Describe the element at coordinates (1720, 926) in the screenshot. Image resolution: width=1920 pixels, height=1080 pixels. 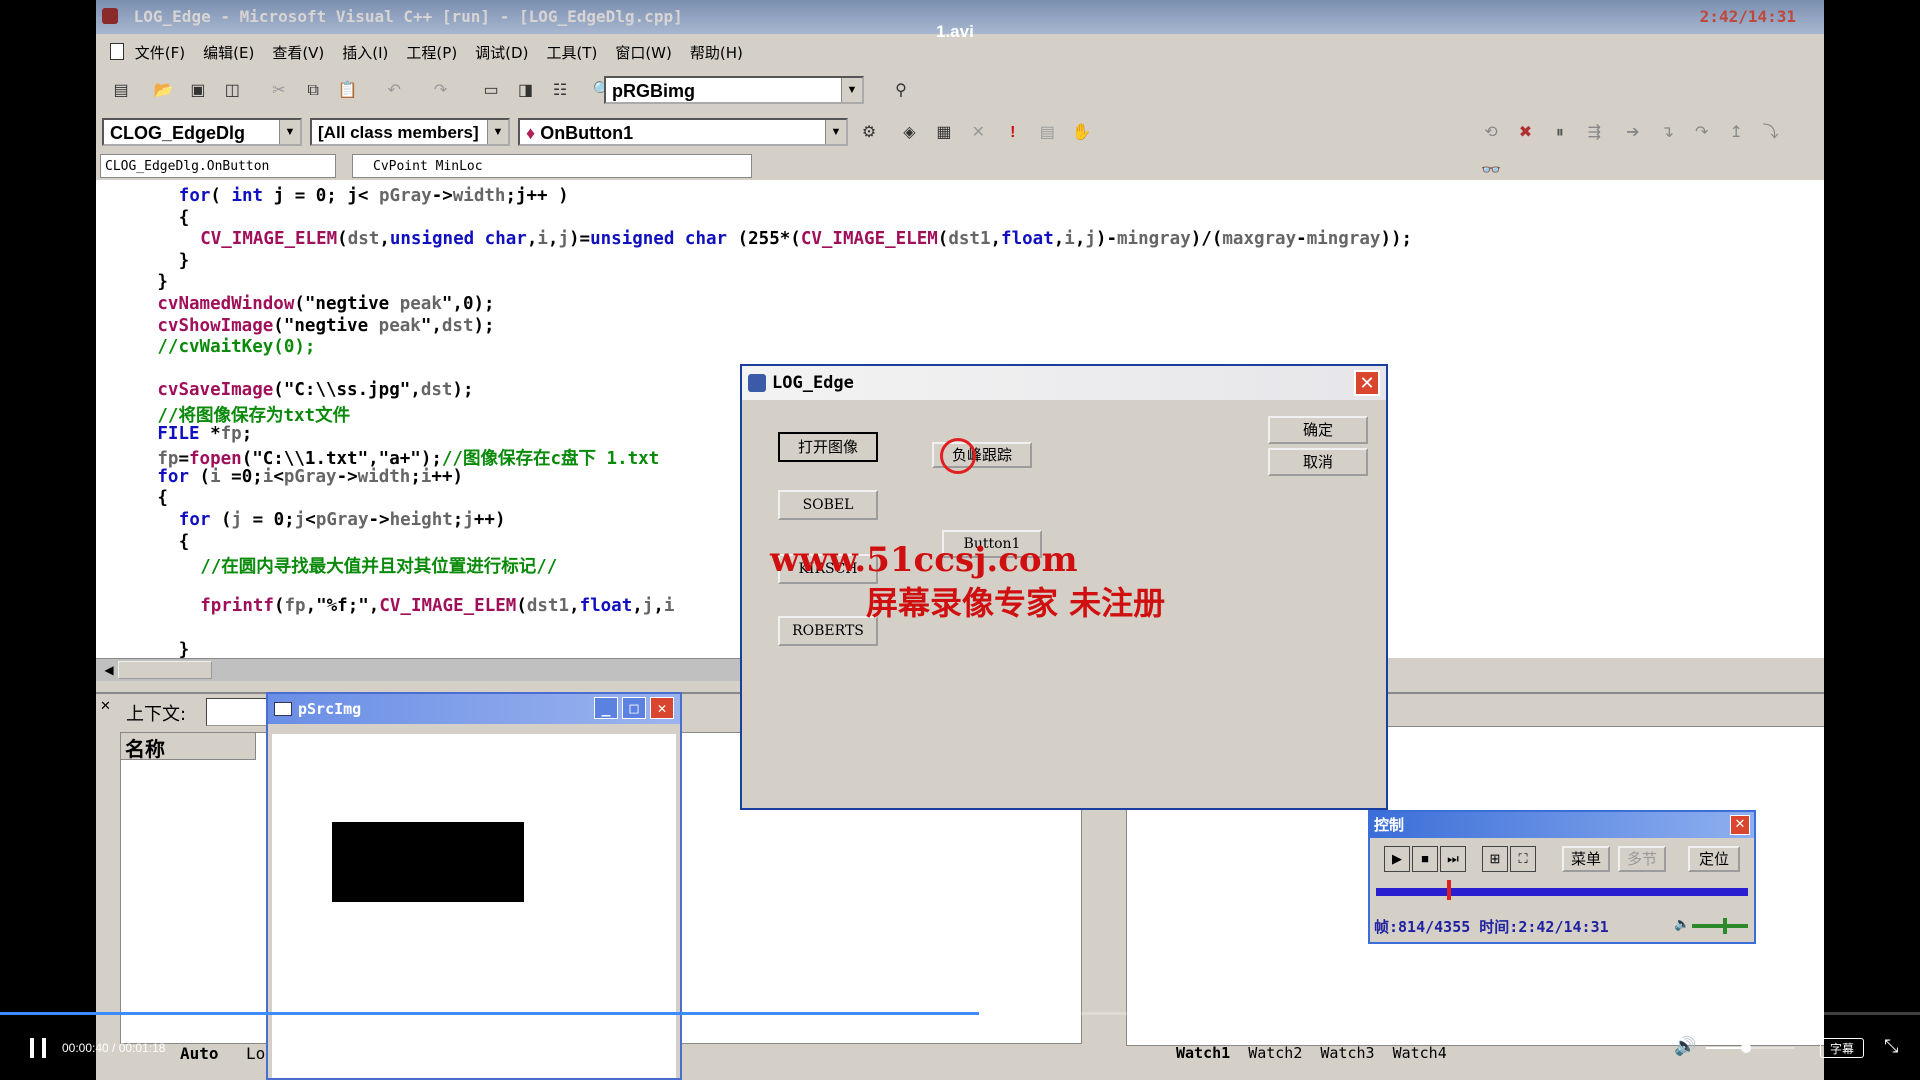
I see `recorder-volume-bar` at that location.